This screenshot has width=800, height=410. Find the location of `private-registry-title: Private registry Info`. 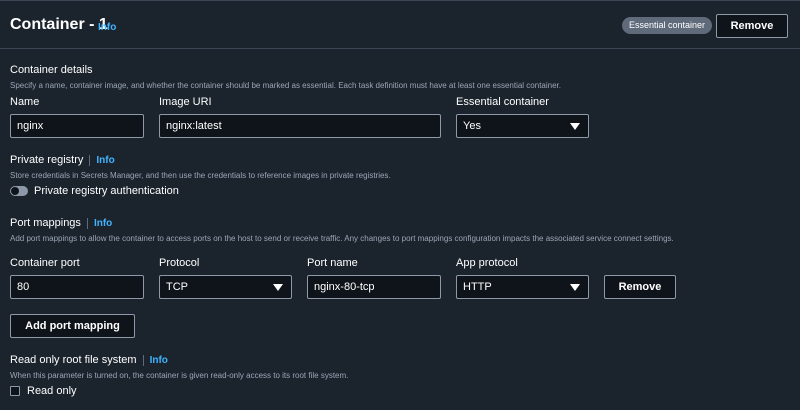

private-registry-title: Private registry Info is located at coordinates (62, 160).